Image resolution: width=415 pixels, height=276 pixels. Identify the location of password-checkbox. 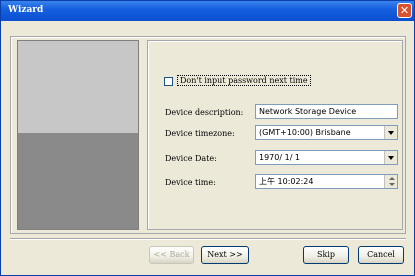
(168, 81).